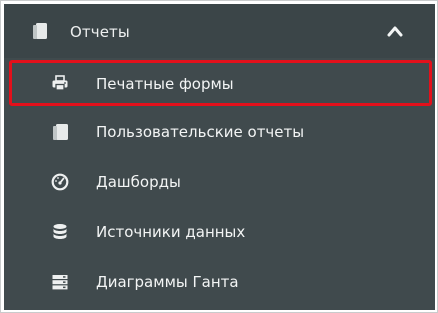 The image size is (438, 313). What do you see at coordinates (165, 84) in the screenshot?
I see `menu-item-label: Печатные формы` at bounding box center [165, 84].